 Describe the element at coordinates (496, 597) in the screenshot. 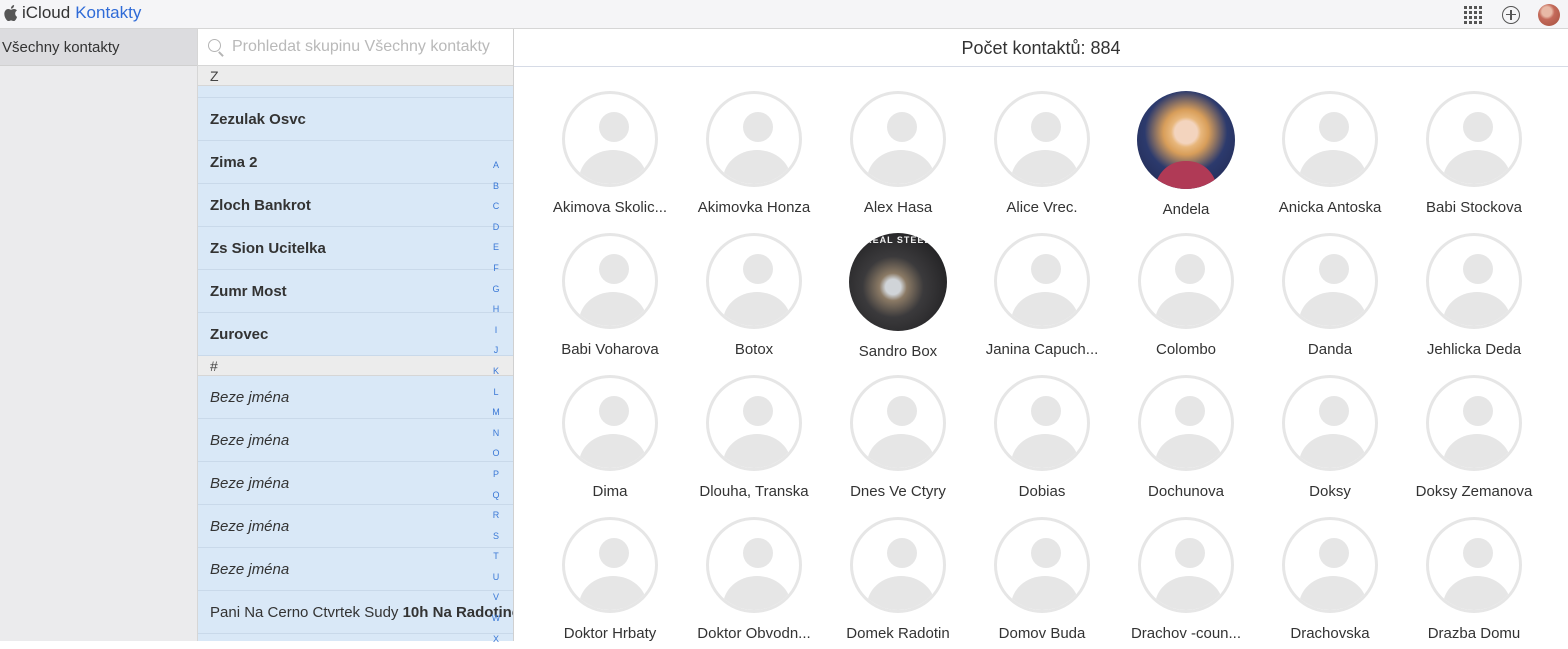

I see `alphabet-letter: V` at that location.